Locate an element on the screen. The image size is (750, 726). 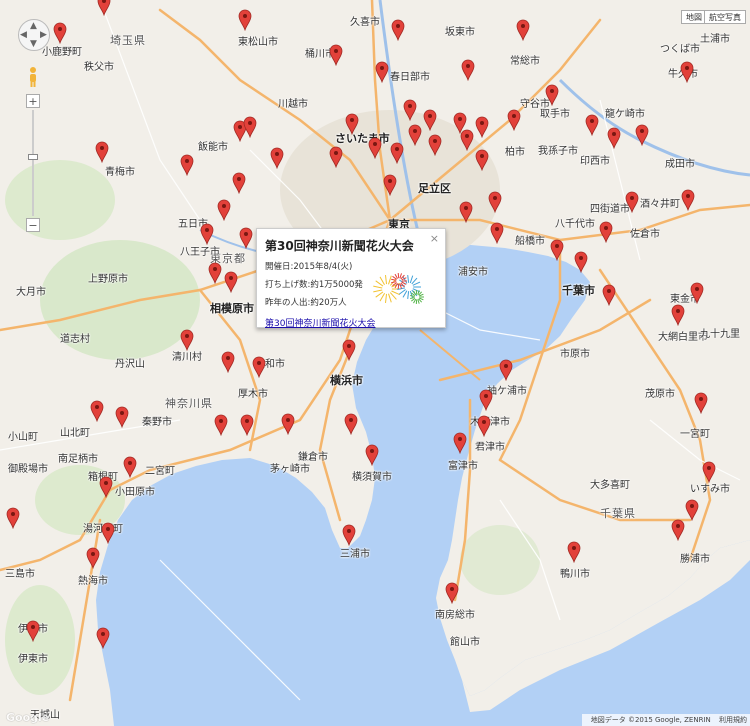
google-logo: Google is located at coordinates (28, 717).